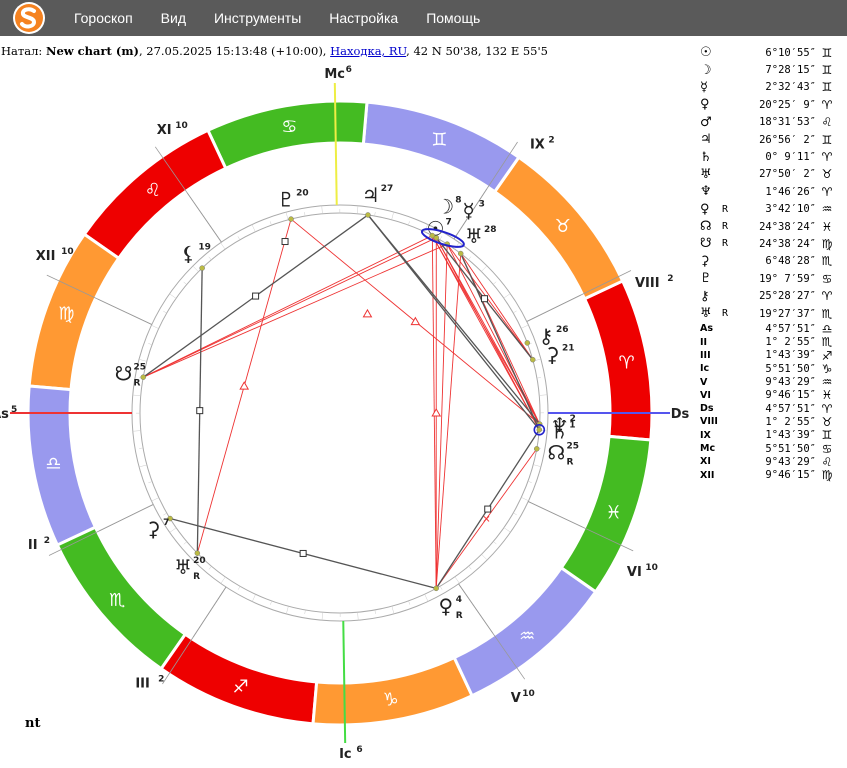 This screenshot has width=847, height=768. Describe the element at coordinates (359, 750) in the screenshot. I see `svg-text: 6` at that location.